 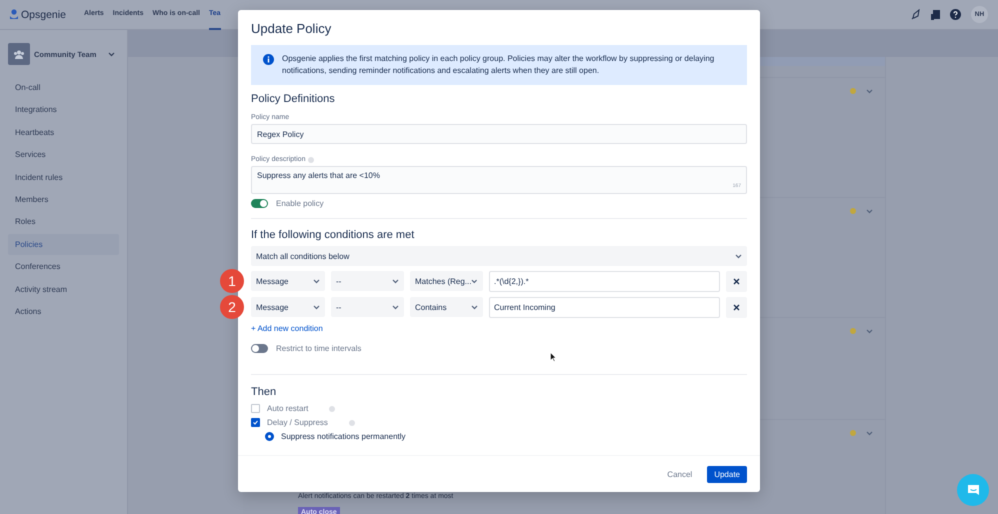 What do you see at coordinates (935, 15) in the screenshot?
I see `book-icon` at bounding box center [935, 15].